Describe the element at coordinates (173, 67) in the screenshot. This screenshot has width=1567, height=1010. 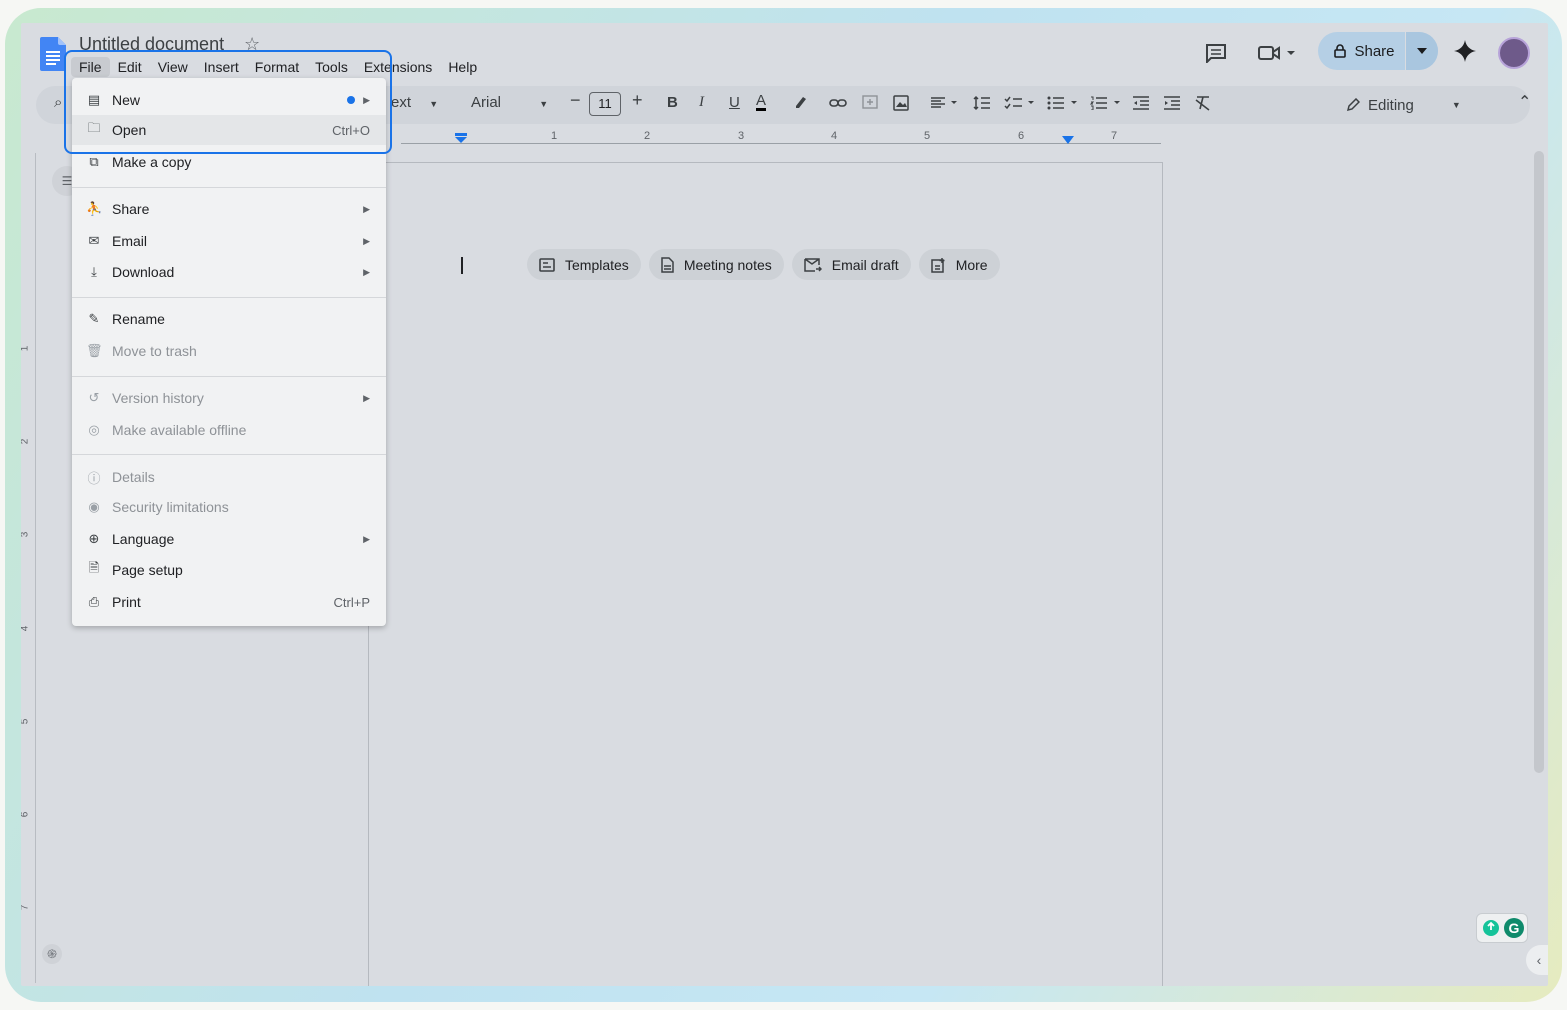
I see `menu-view: View` at that location.